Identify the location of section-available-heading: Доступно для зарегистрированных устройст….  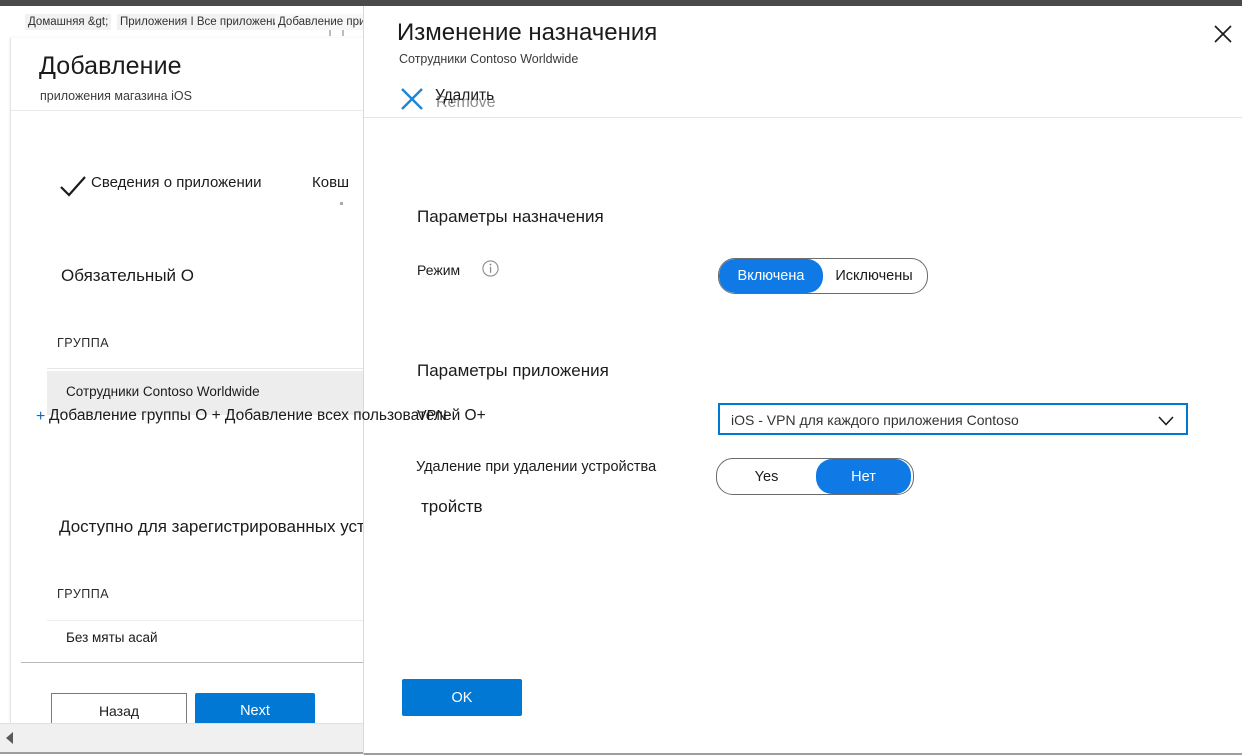
(220, 526).